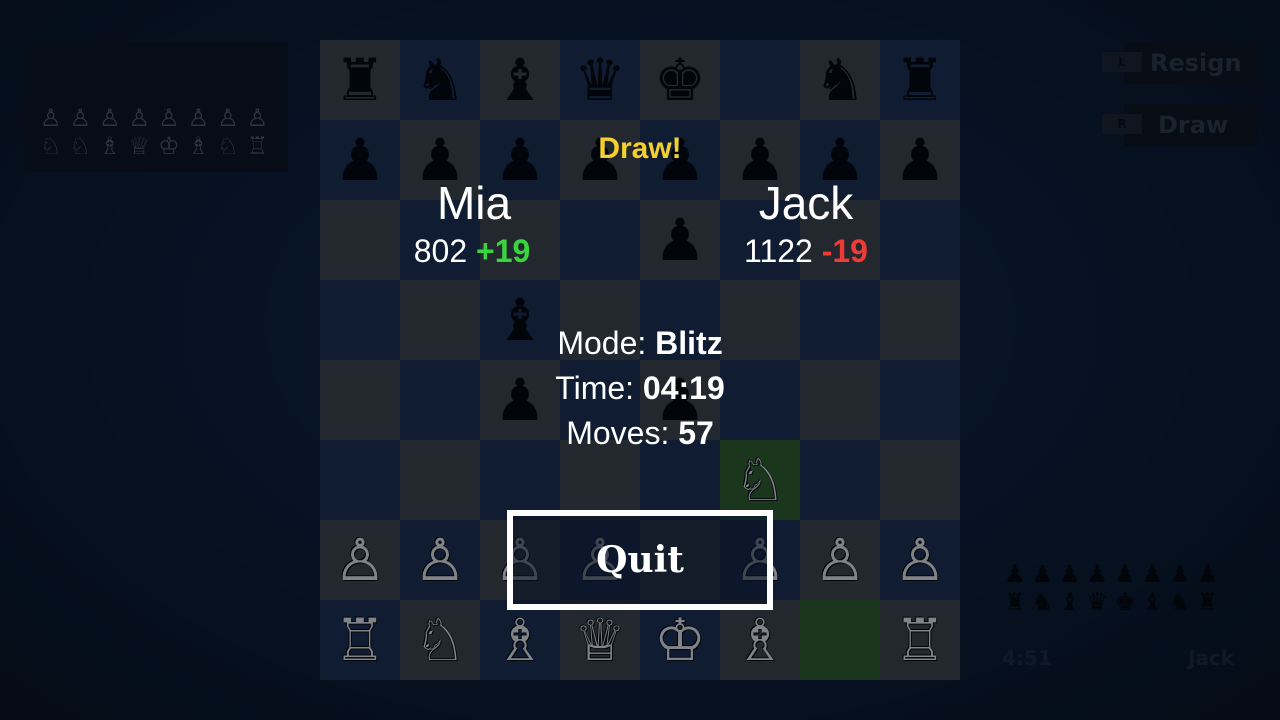 The width and height of the screenshot is (1280, 720). What do you see at coordinates (440, 251) in the screenshot?
I see `rating-value: 802` at bounding box center [440, 251].